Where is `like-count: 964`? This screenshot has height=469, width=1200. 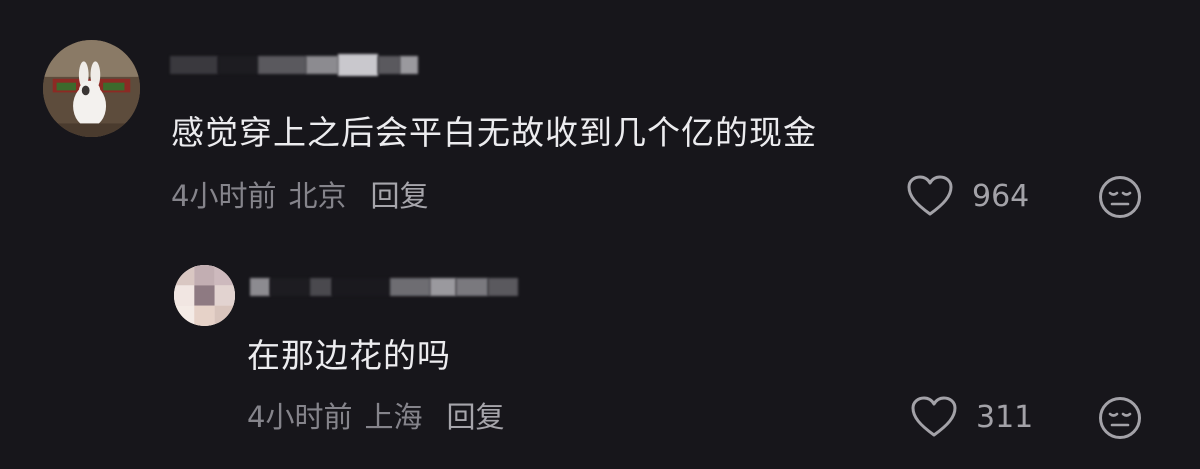 like-count: 964 is located at coordinates (1001, 196).